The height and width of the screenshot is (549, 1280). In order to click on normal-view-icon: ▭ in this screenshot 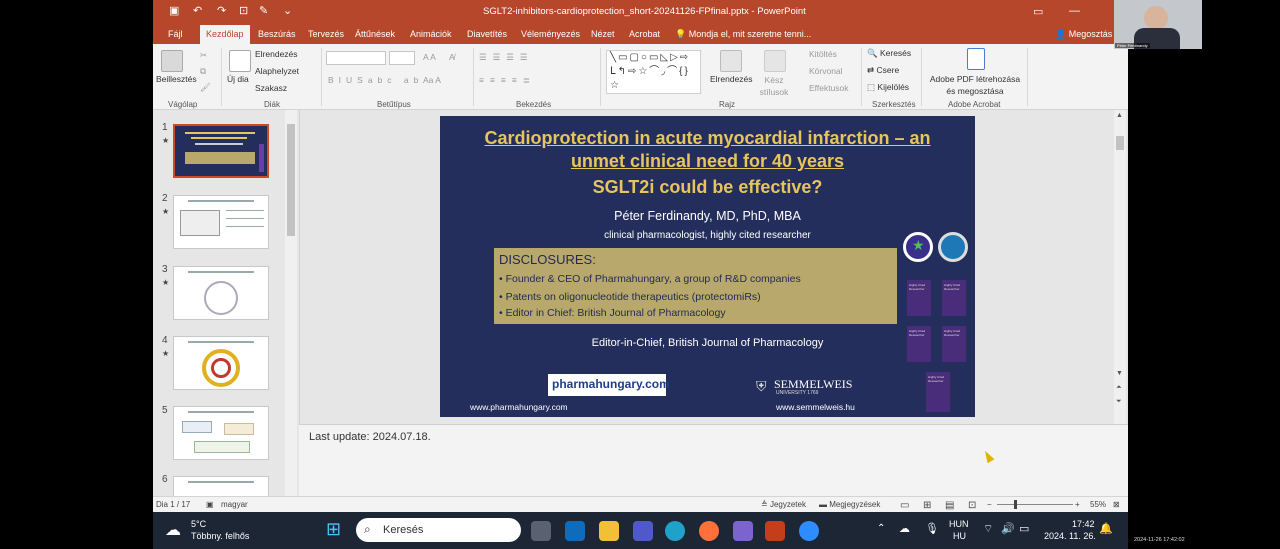, I will do `click(904, 505)`.